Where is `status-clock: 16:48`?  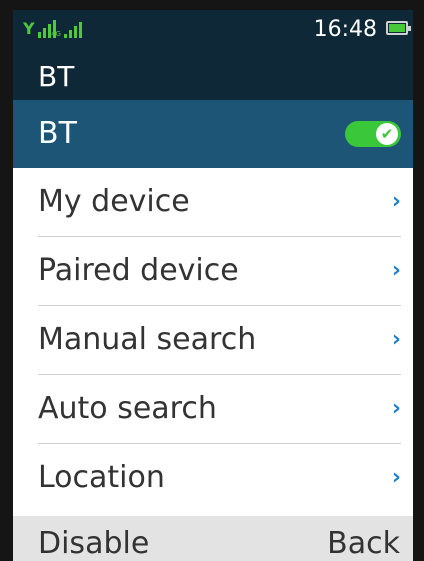 status-clock: 16:48 is located at coordinates (345, 29).